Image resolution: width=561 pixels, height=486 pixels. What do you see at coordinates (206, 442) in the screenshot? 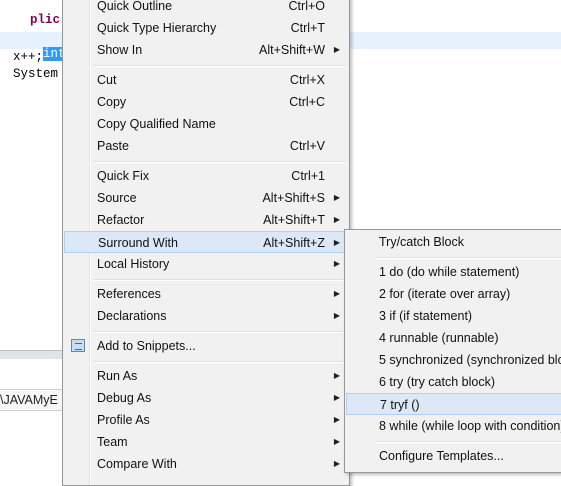
I see `menu-item-team: Team ▶` at bounding box center [206, 442].